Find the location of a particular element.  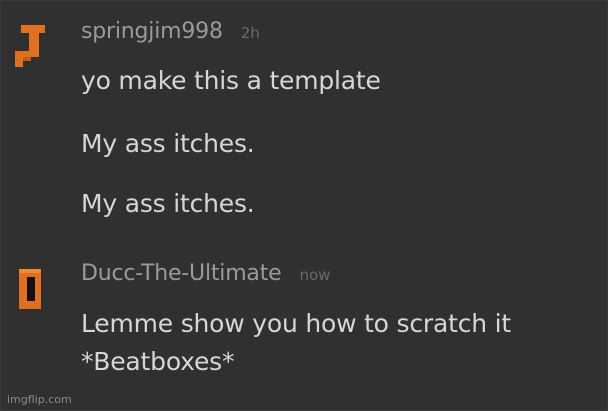

timestamp: now is located at coordinates (315, 275).